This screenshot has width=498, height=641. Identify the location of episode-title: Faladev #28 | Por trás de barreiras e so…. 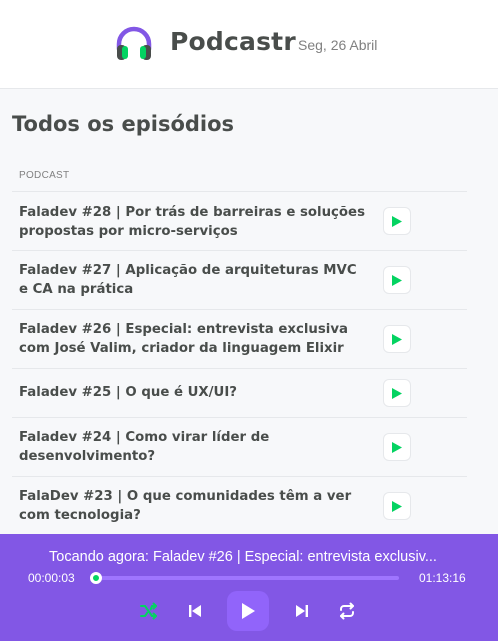
(194, 222).